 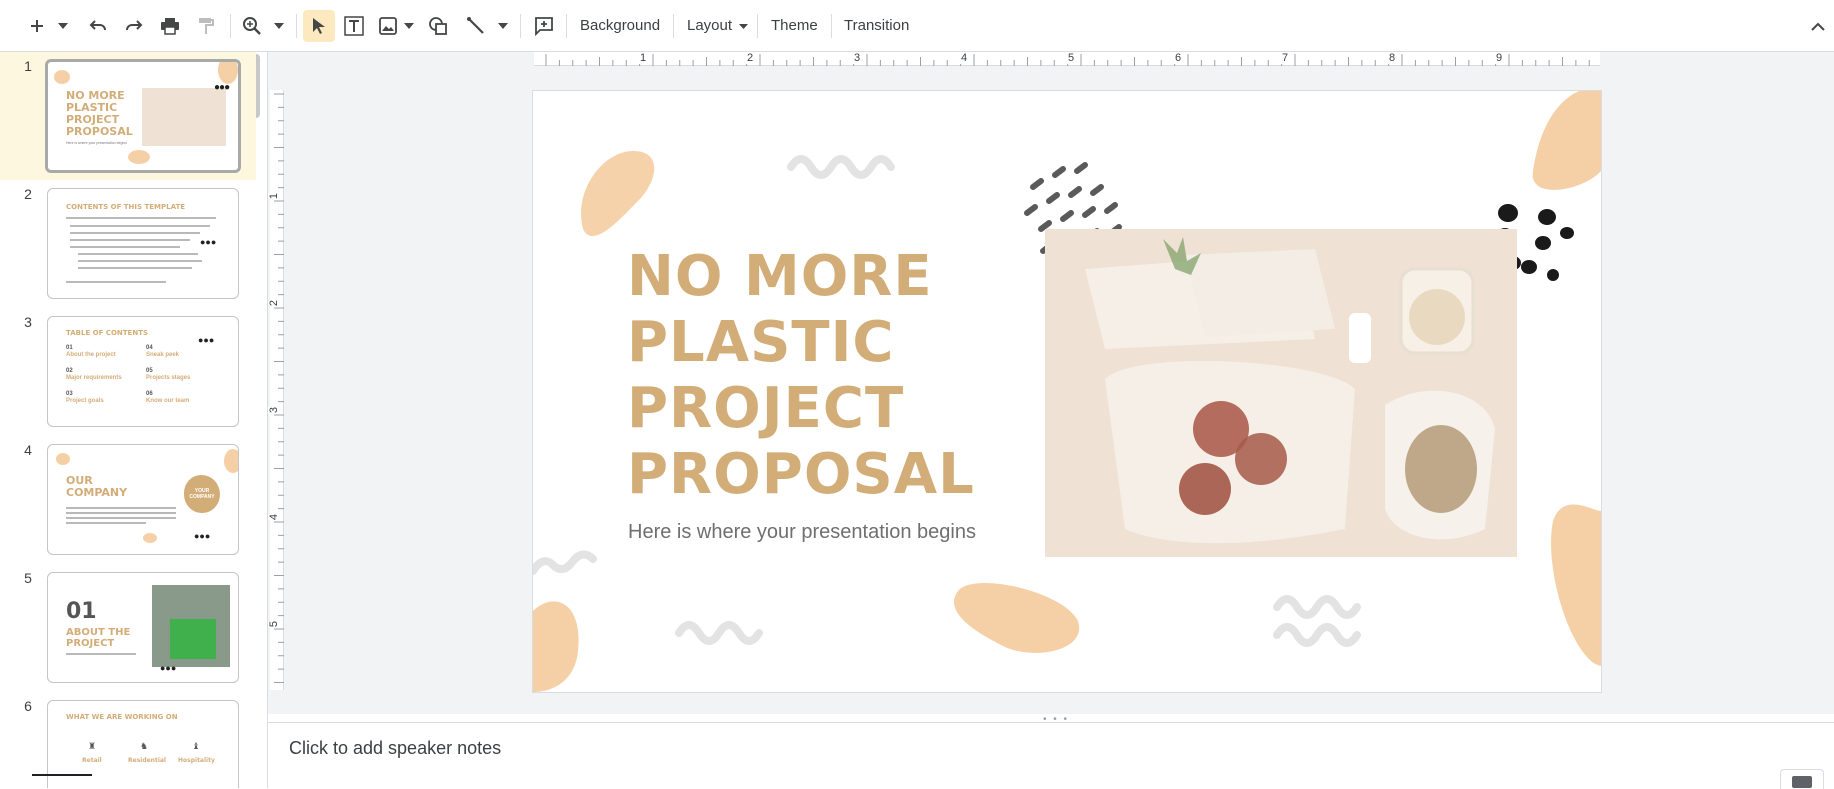 I want to click on text-box-button, so click(x=354, y=26).